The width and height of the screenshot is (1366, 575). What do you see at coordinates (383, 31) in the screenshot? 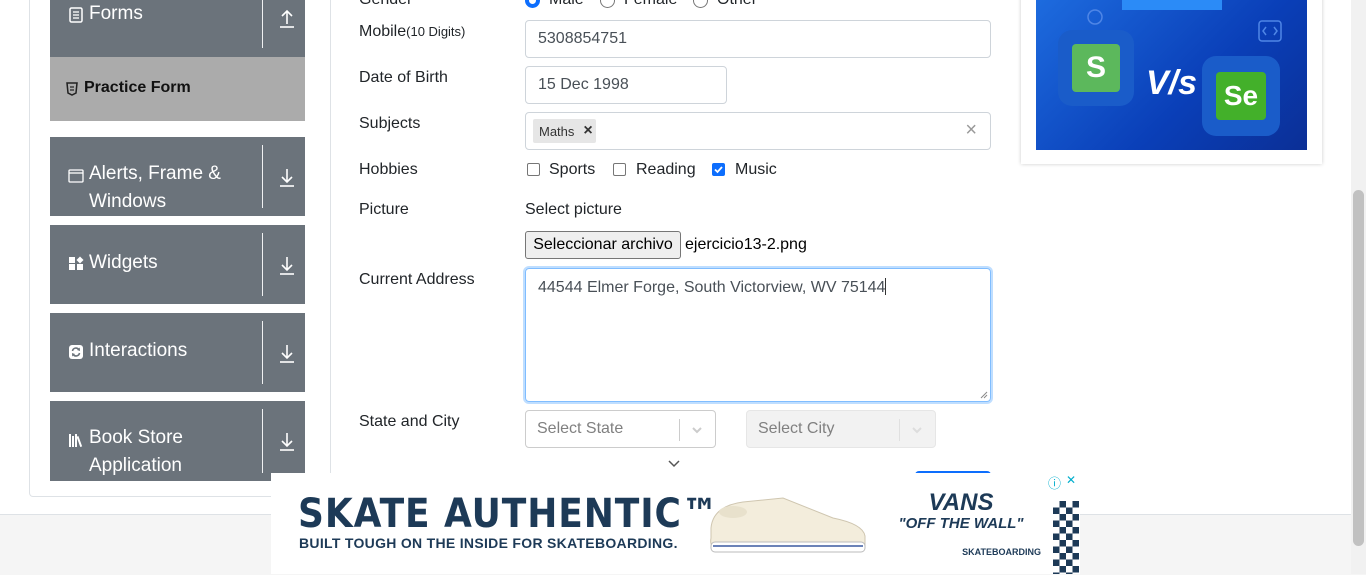
I see `mobile-label-text: Mobile` at bounding box center [383, 31].